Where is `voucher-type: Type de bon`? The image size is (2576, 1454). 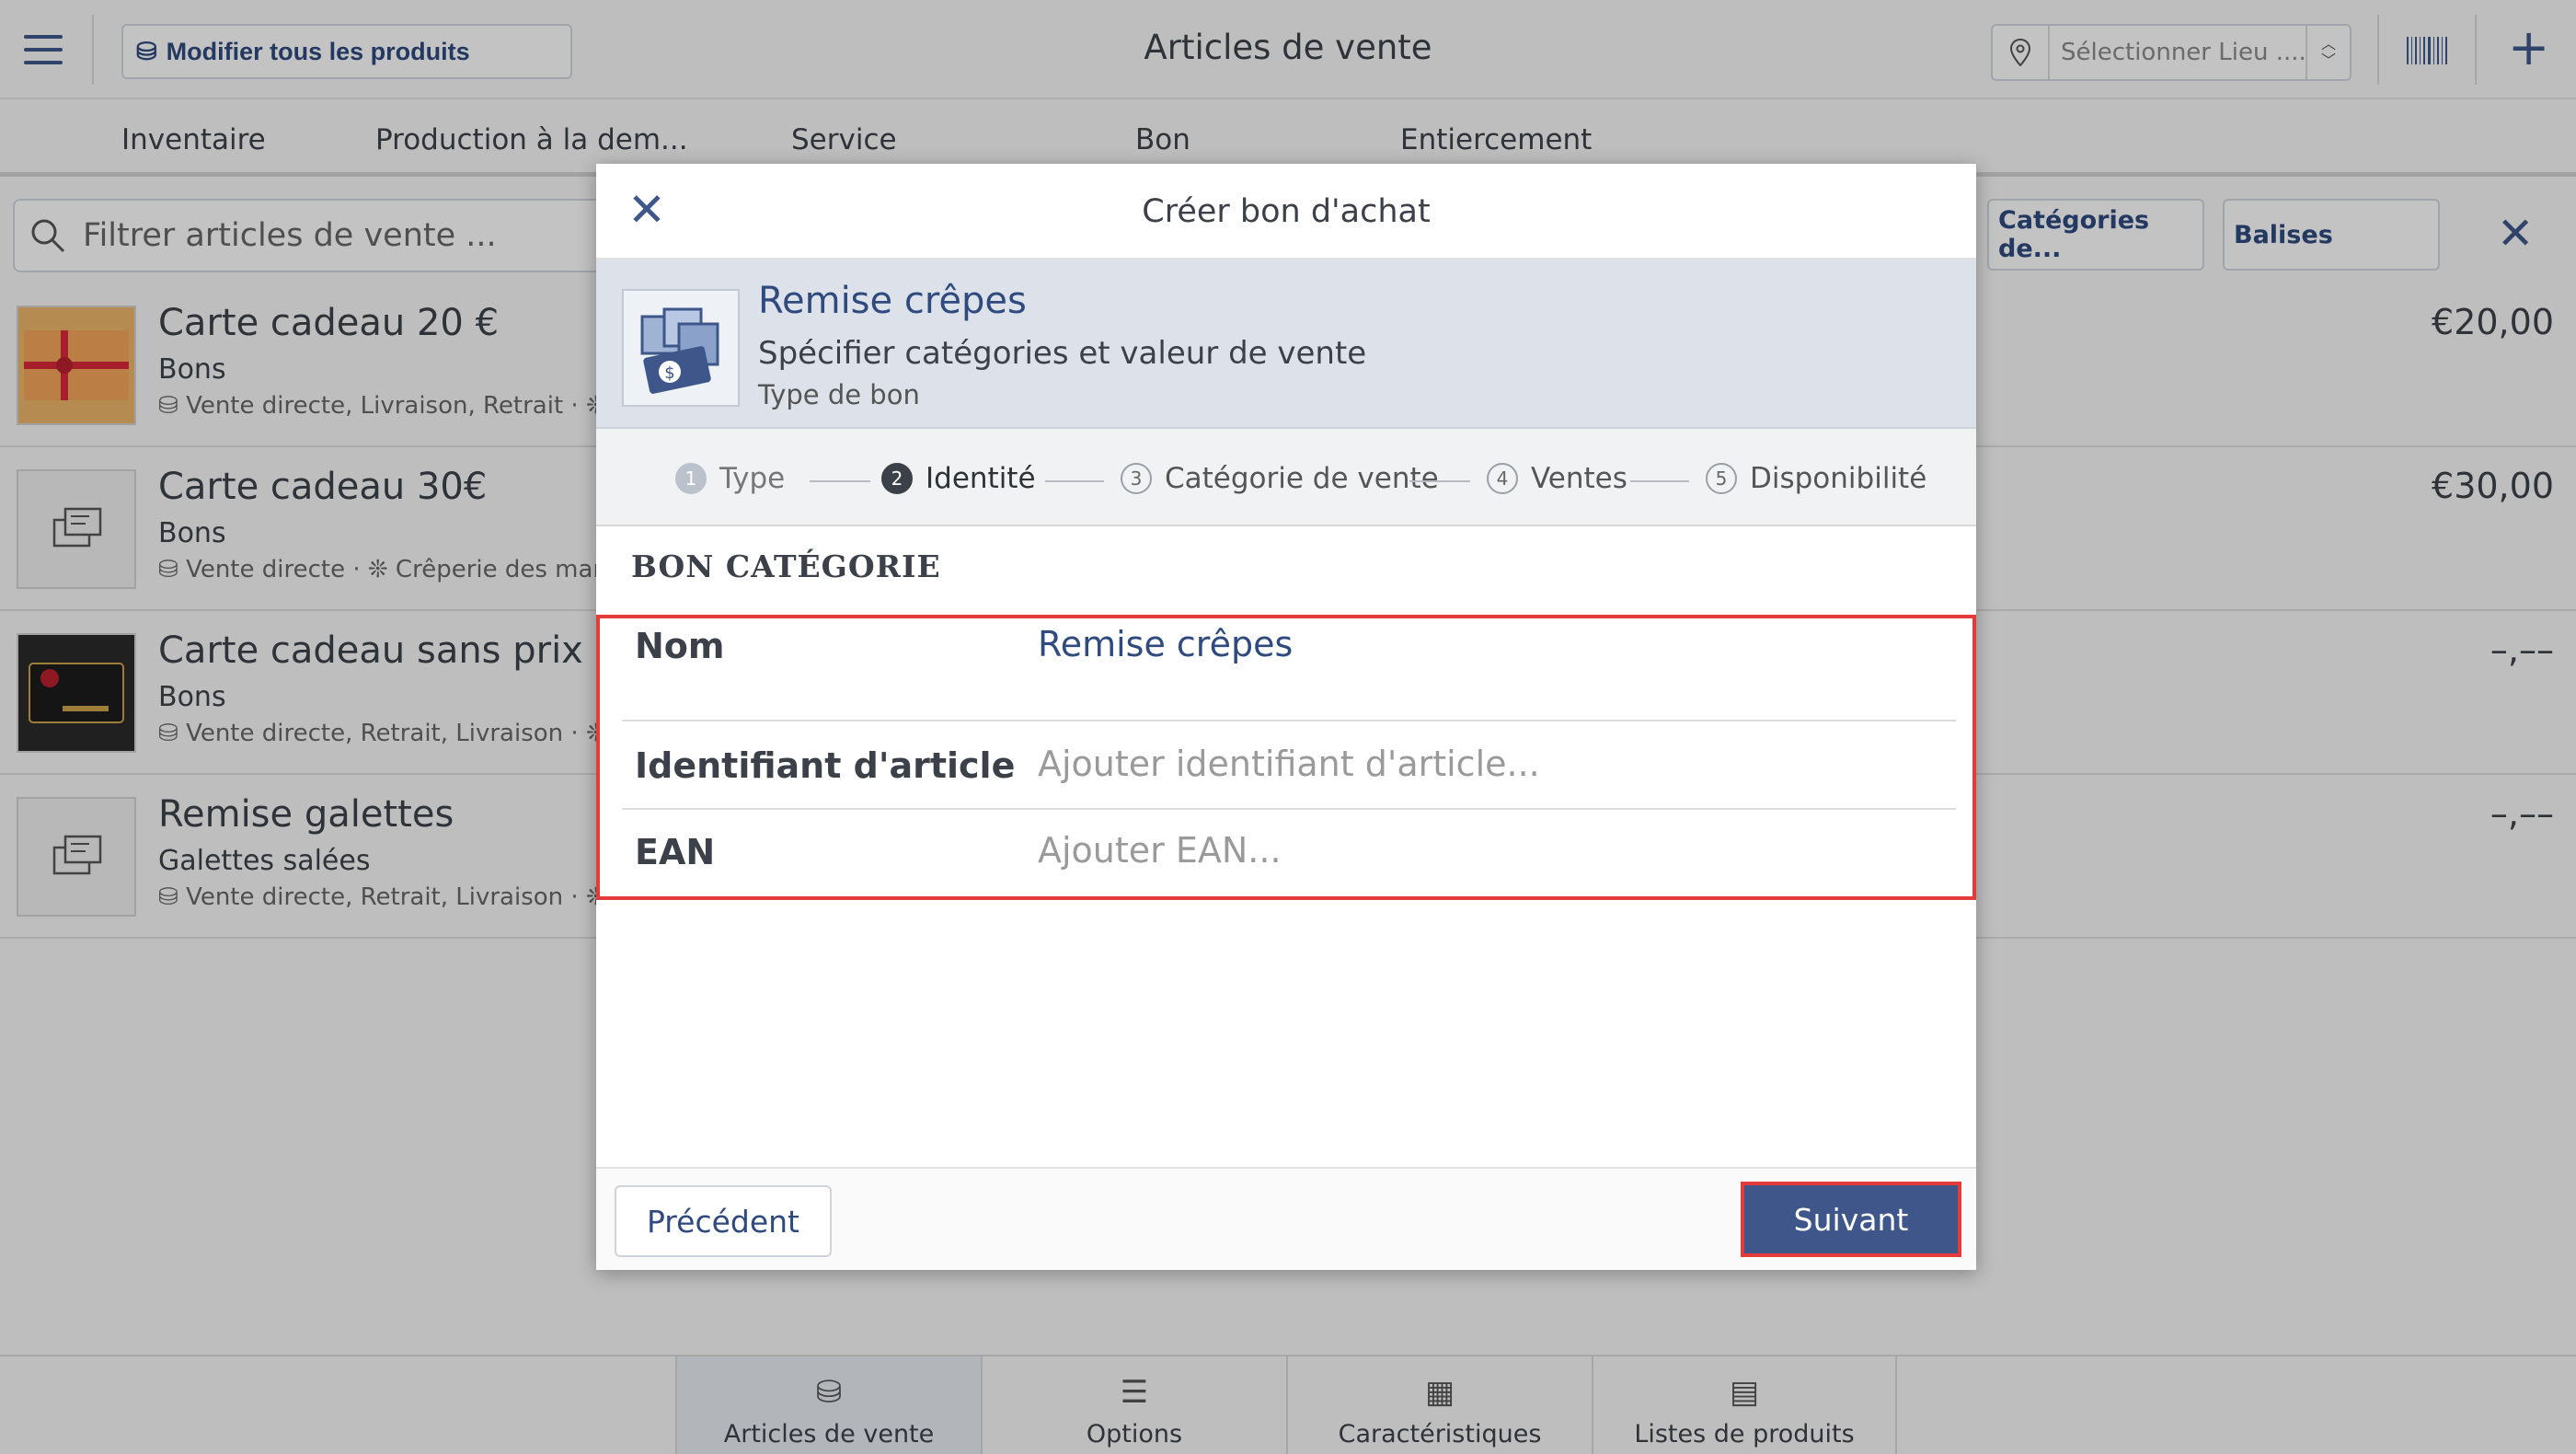 voucher-type: Type de bon is located at coordinates (839, 394).